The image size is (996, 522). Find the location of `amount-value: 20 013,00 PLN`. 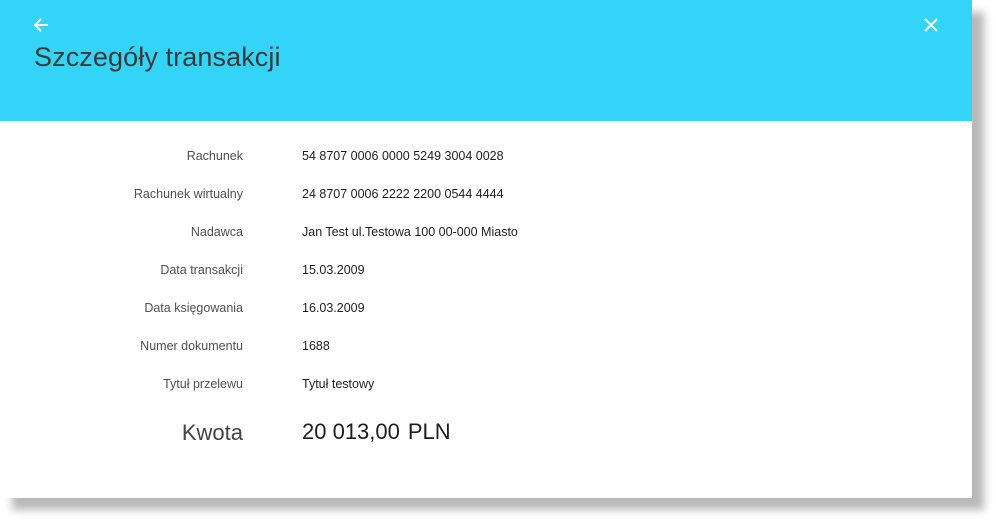

amount-value: 20 013,00 PLN is located at coordinates (376, 432).